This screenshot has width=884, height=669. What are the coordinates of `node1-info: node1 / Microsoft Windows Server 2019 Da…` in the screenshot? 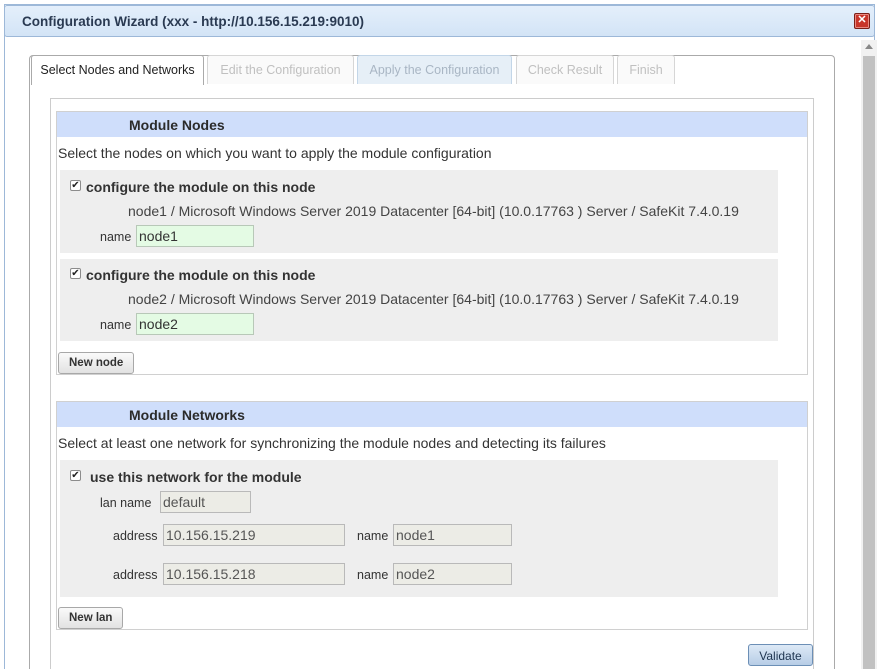 It's located at (433, 211).